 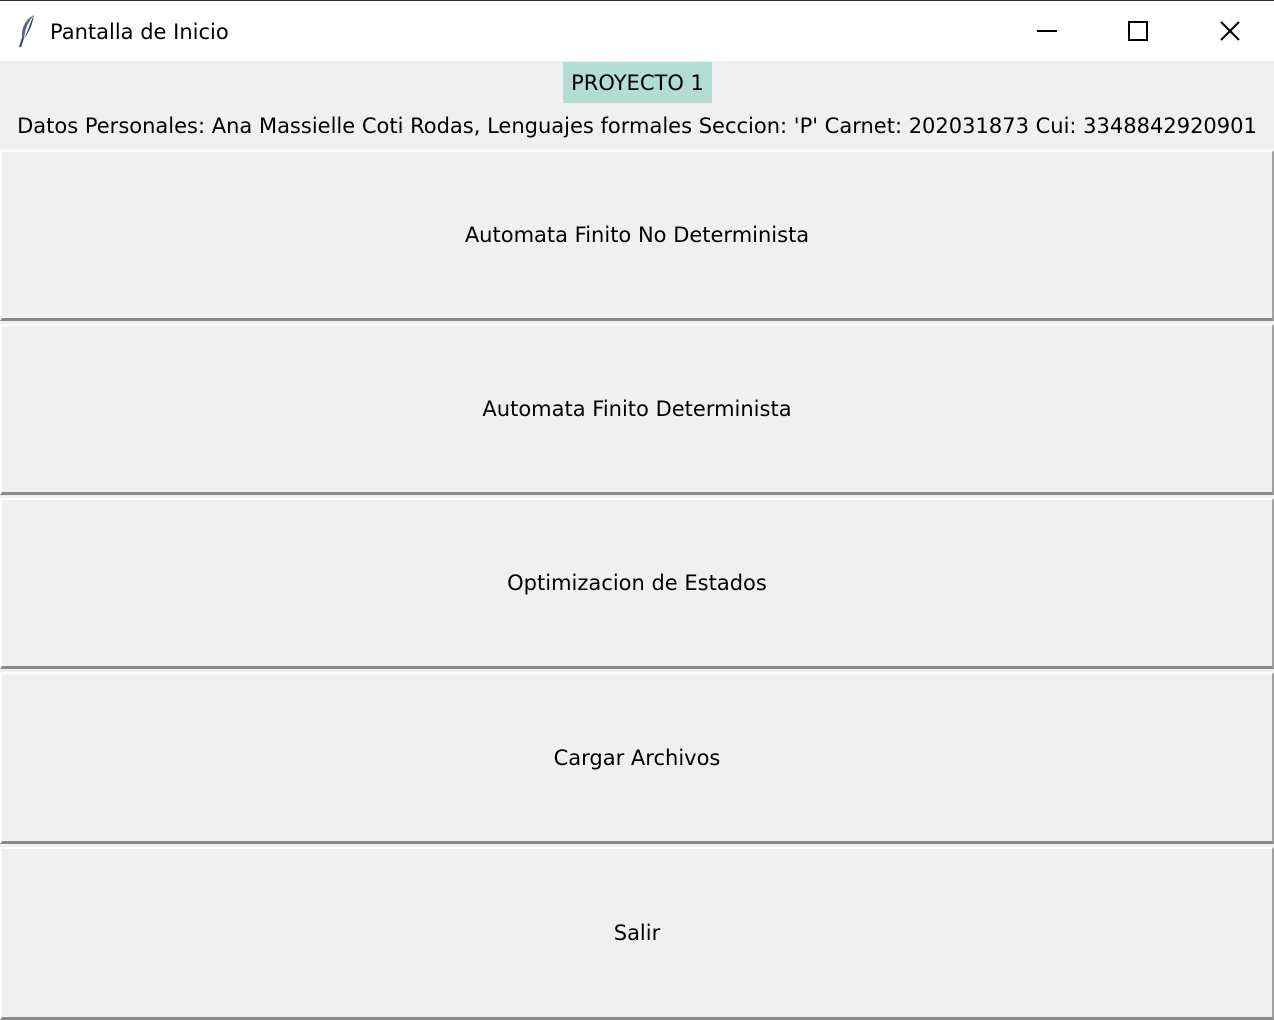 I want to click on minimize-icon, so click(x=1047, y=31).